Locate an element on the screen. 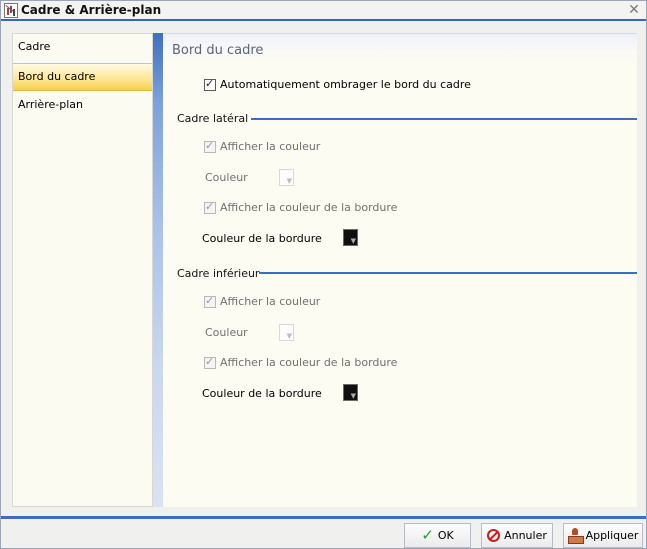 Image resolution: width=647 pixels, height=549 pixels. ok-button-label: OK is located at coordinates (445, 535).